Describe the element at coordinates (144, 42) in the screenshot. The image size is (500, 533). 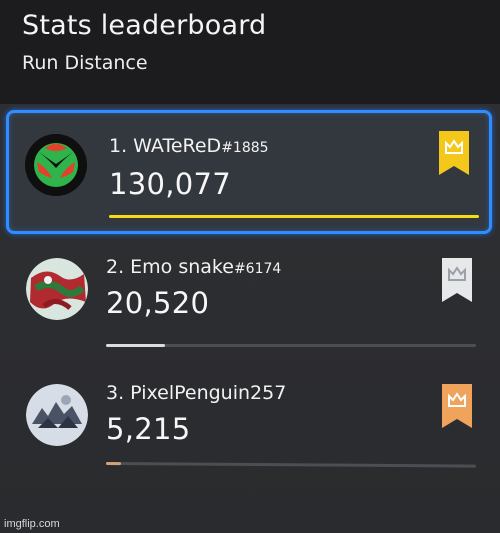
I see `leaderboard-header: Stats leaderboard Run Distance` at that location.